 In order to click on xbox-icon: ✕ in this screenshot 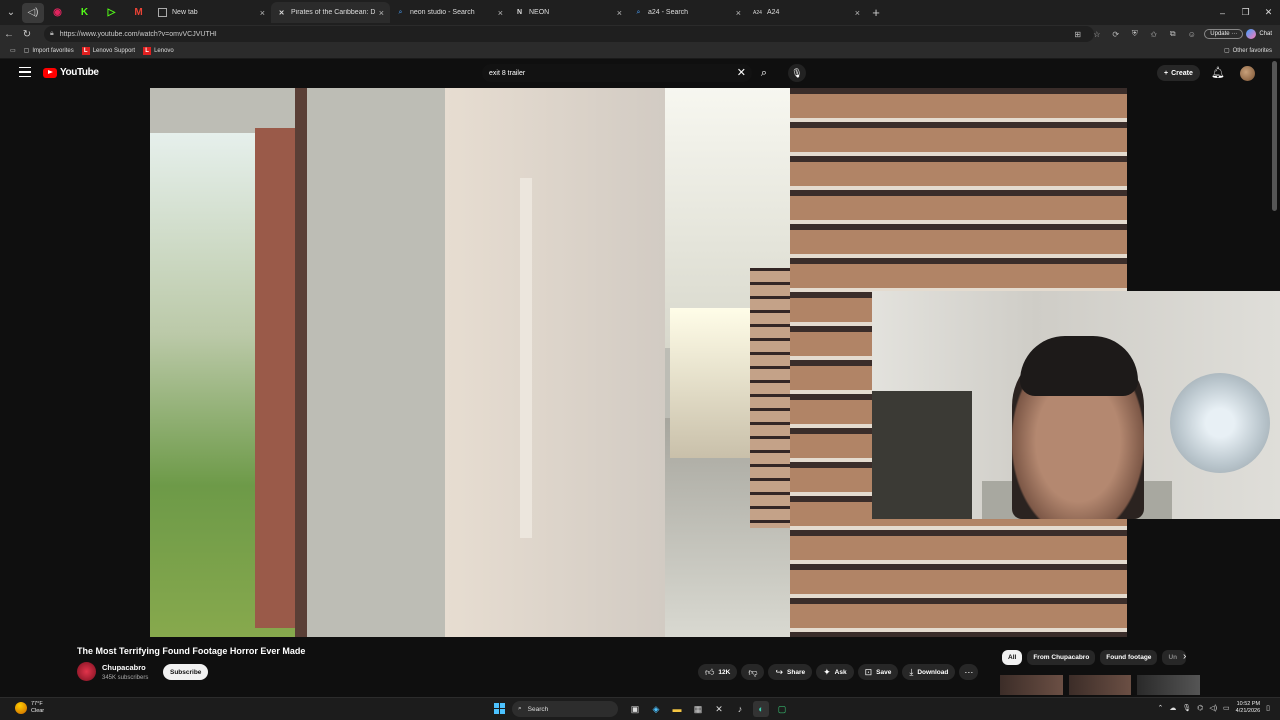, I will do `click(719, 709)`.